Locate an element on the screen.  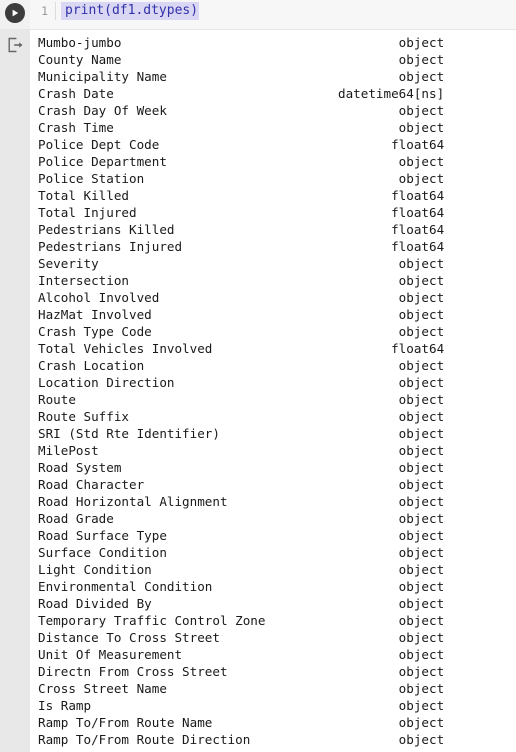
code-cell-gutter is located at coordinates (15, 14).